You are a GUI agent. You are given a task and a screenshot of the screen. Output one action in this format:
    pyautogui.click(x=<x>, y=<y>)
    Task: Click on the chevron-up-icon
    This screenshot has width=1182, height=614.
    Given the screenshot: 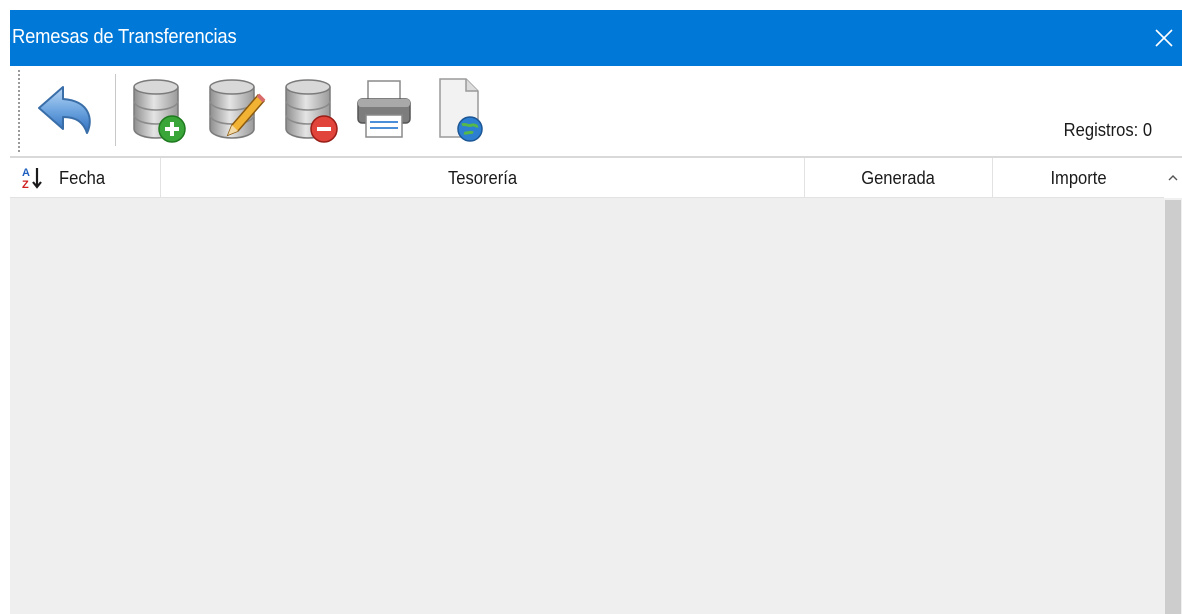 What is the action you would take?
    pyautogui.click(x=1173, y=178)
    